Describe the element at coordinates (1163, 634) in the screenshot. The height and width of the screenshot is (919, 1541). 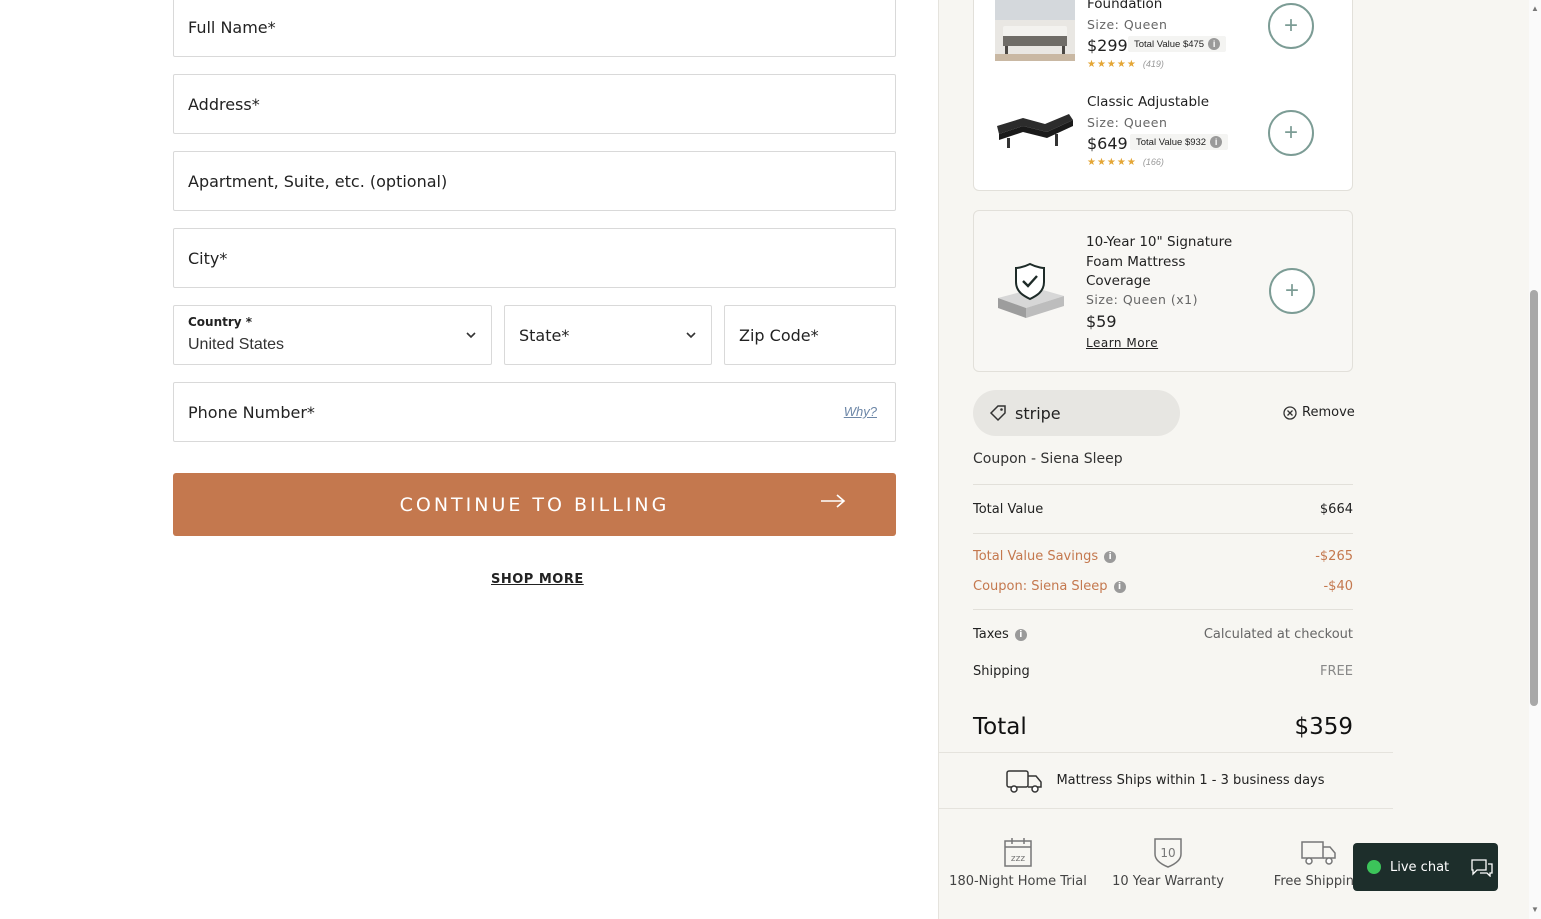
I see `taxes-row: Taxes i Calculated at checkout` at that location.